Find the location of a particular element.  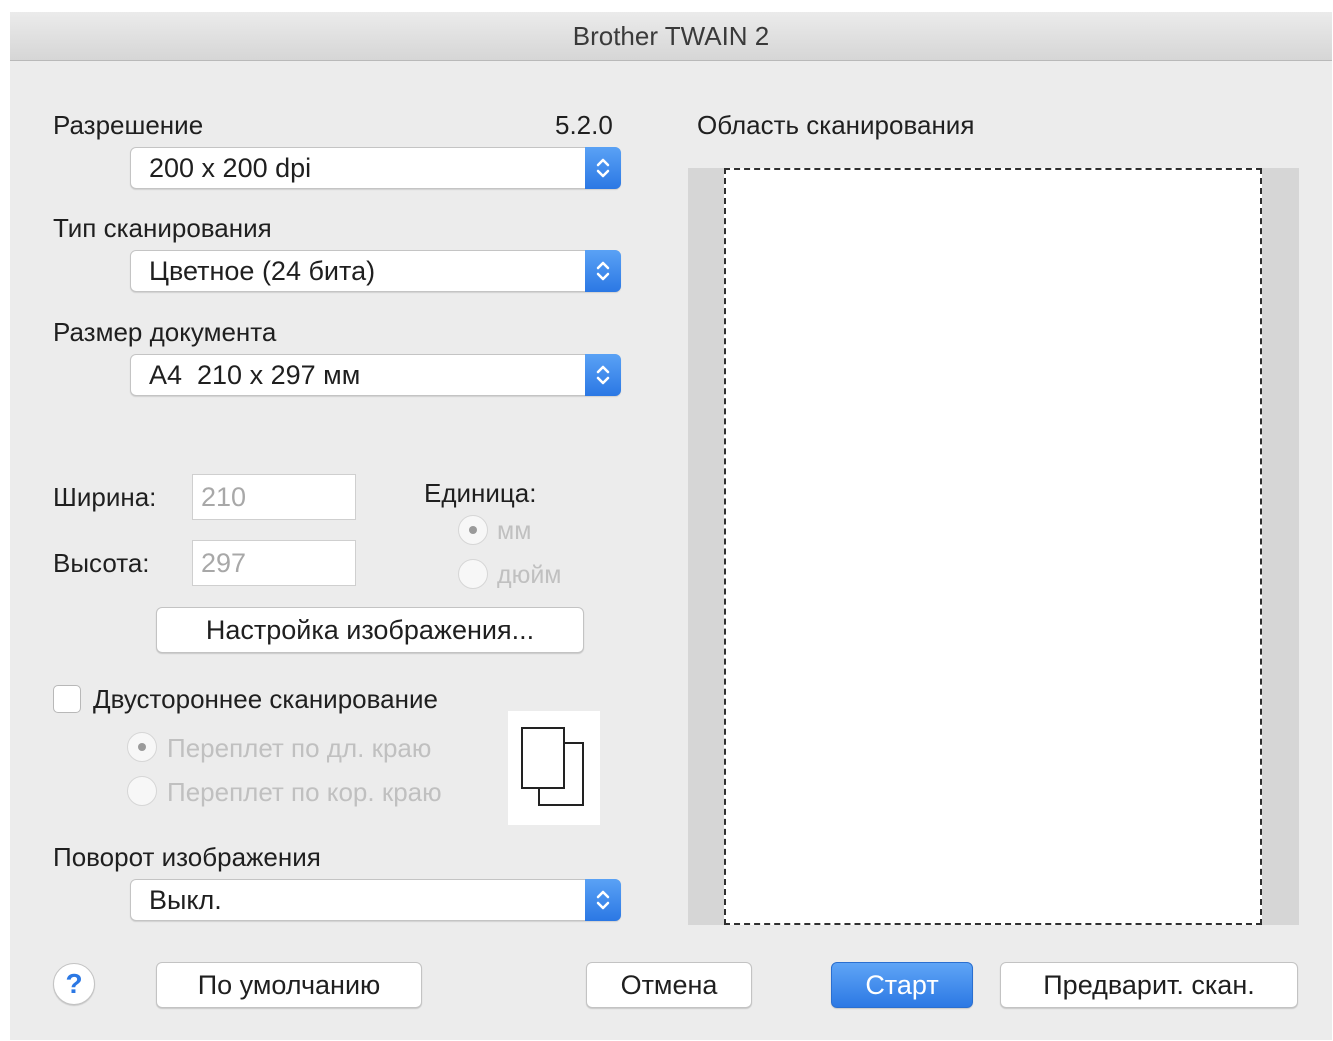

document-size-value: A4 210 x 297 мм is located at coordinates (255, 375).